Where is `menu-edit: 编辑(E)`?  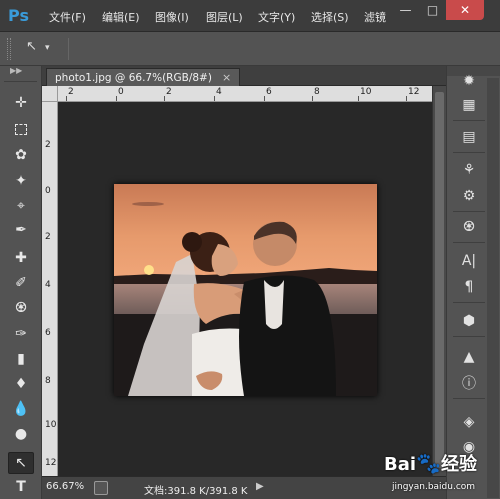 menu-edit: 编辑(E) is located at coordinates (121, 17).